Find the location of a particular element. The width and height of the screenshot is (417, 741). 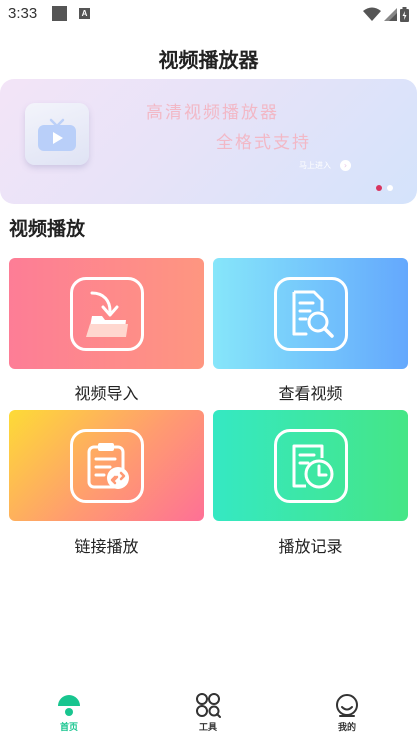

tile-video-import is located at coordinates (106, 313).